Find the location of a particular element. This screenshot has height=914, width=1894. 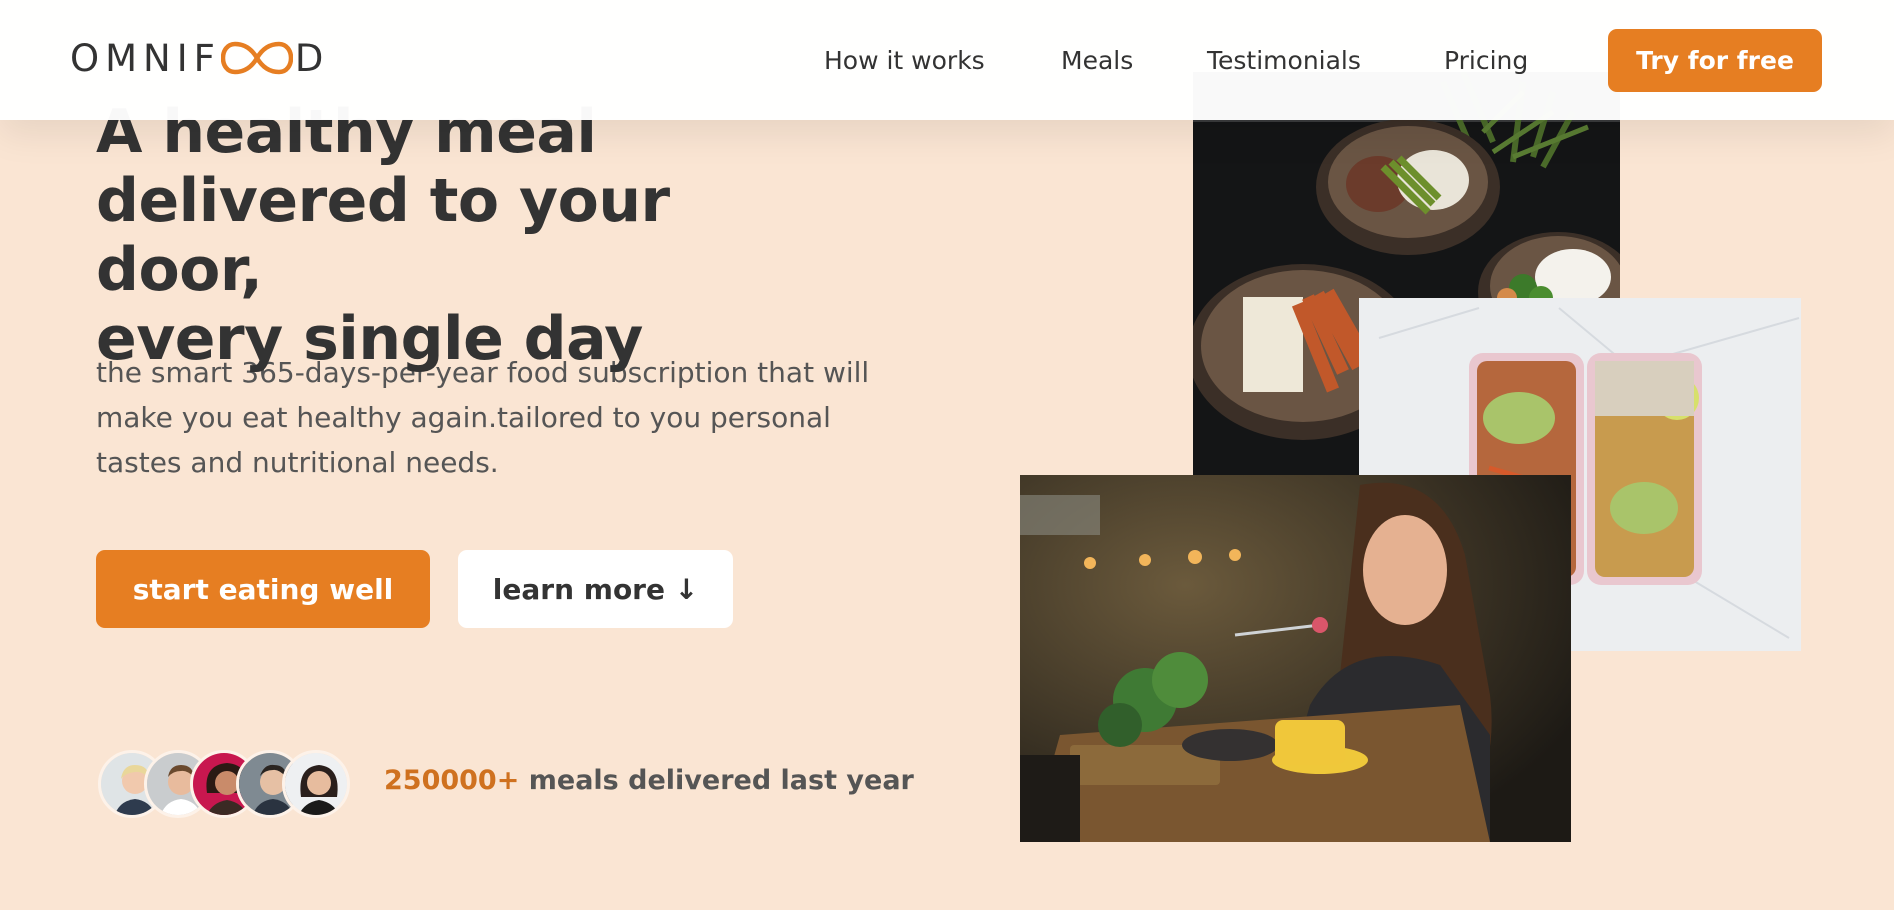

avatar is located at coordinates (316, 784).